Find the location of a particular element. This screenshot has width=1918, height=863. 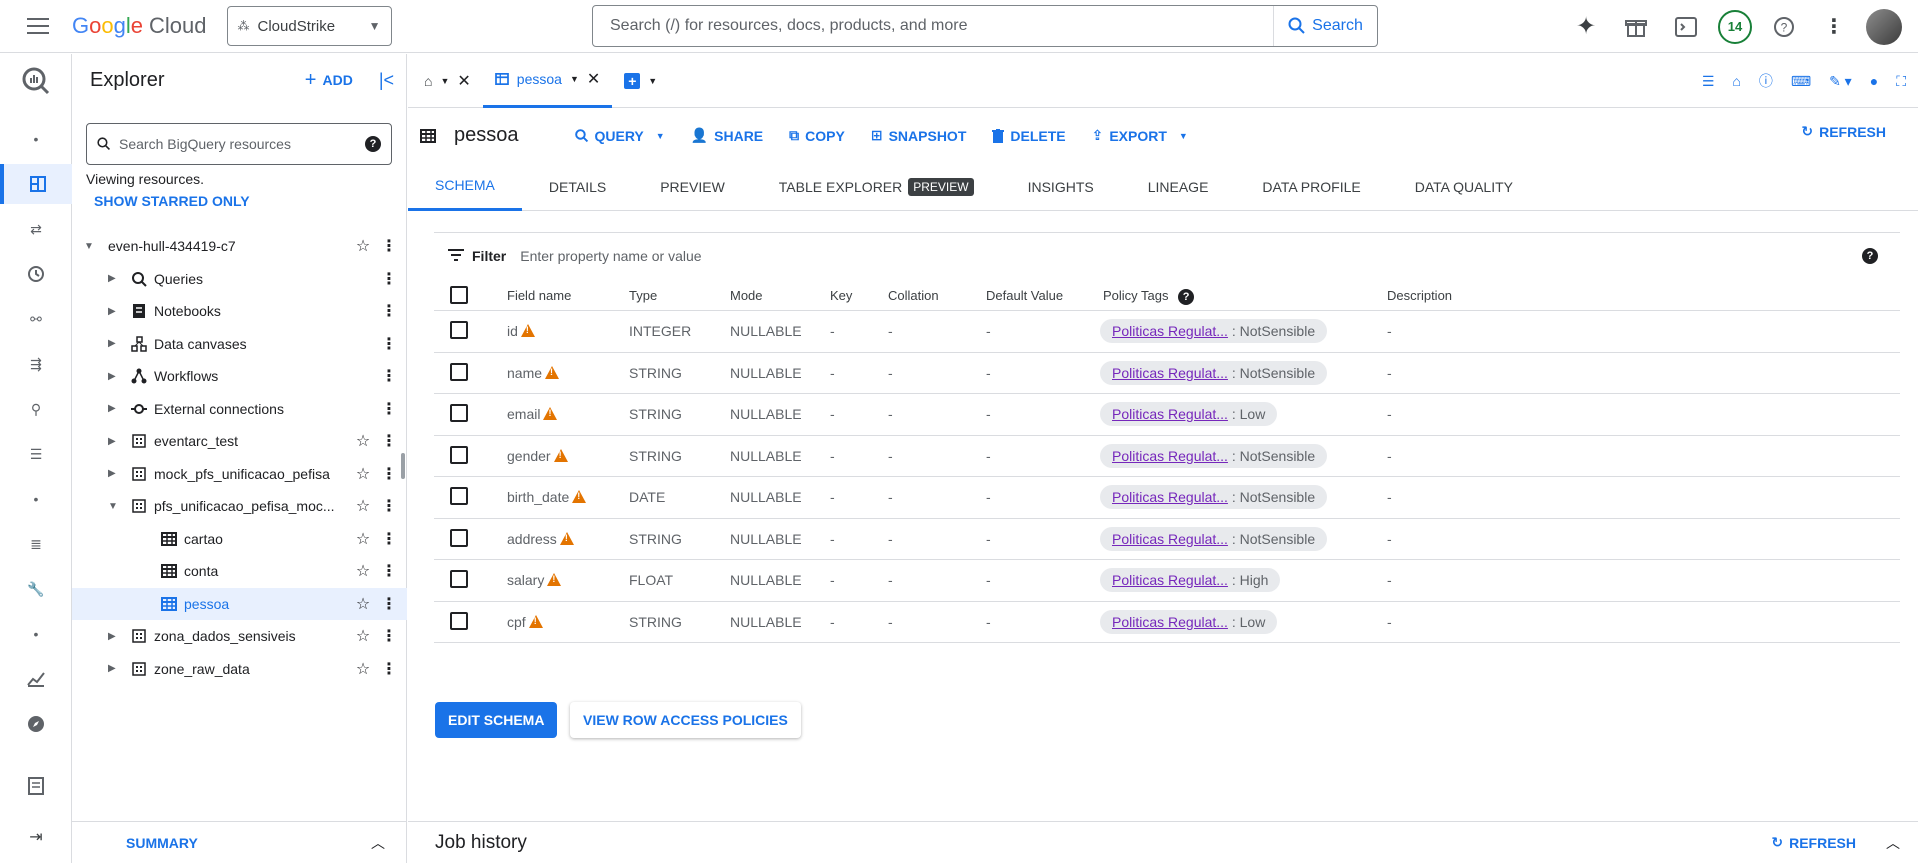

new-tab-button: + ▼ is located at coordinates (640, 81).